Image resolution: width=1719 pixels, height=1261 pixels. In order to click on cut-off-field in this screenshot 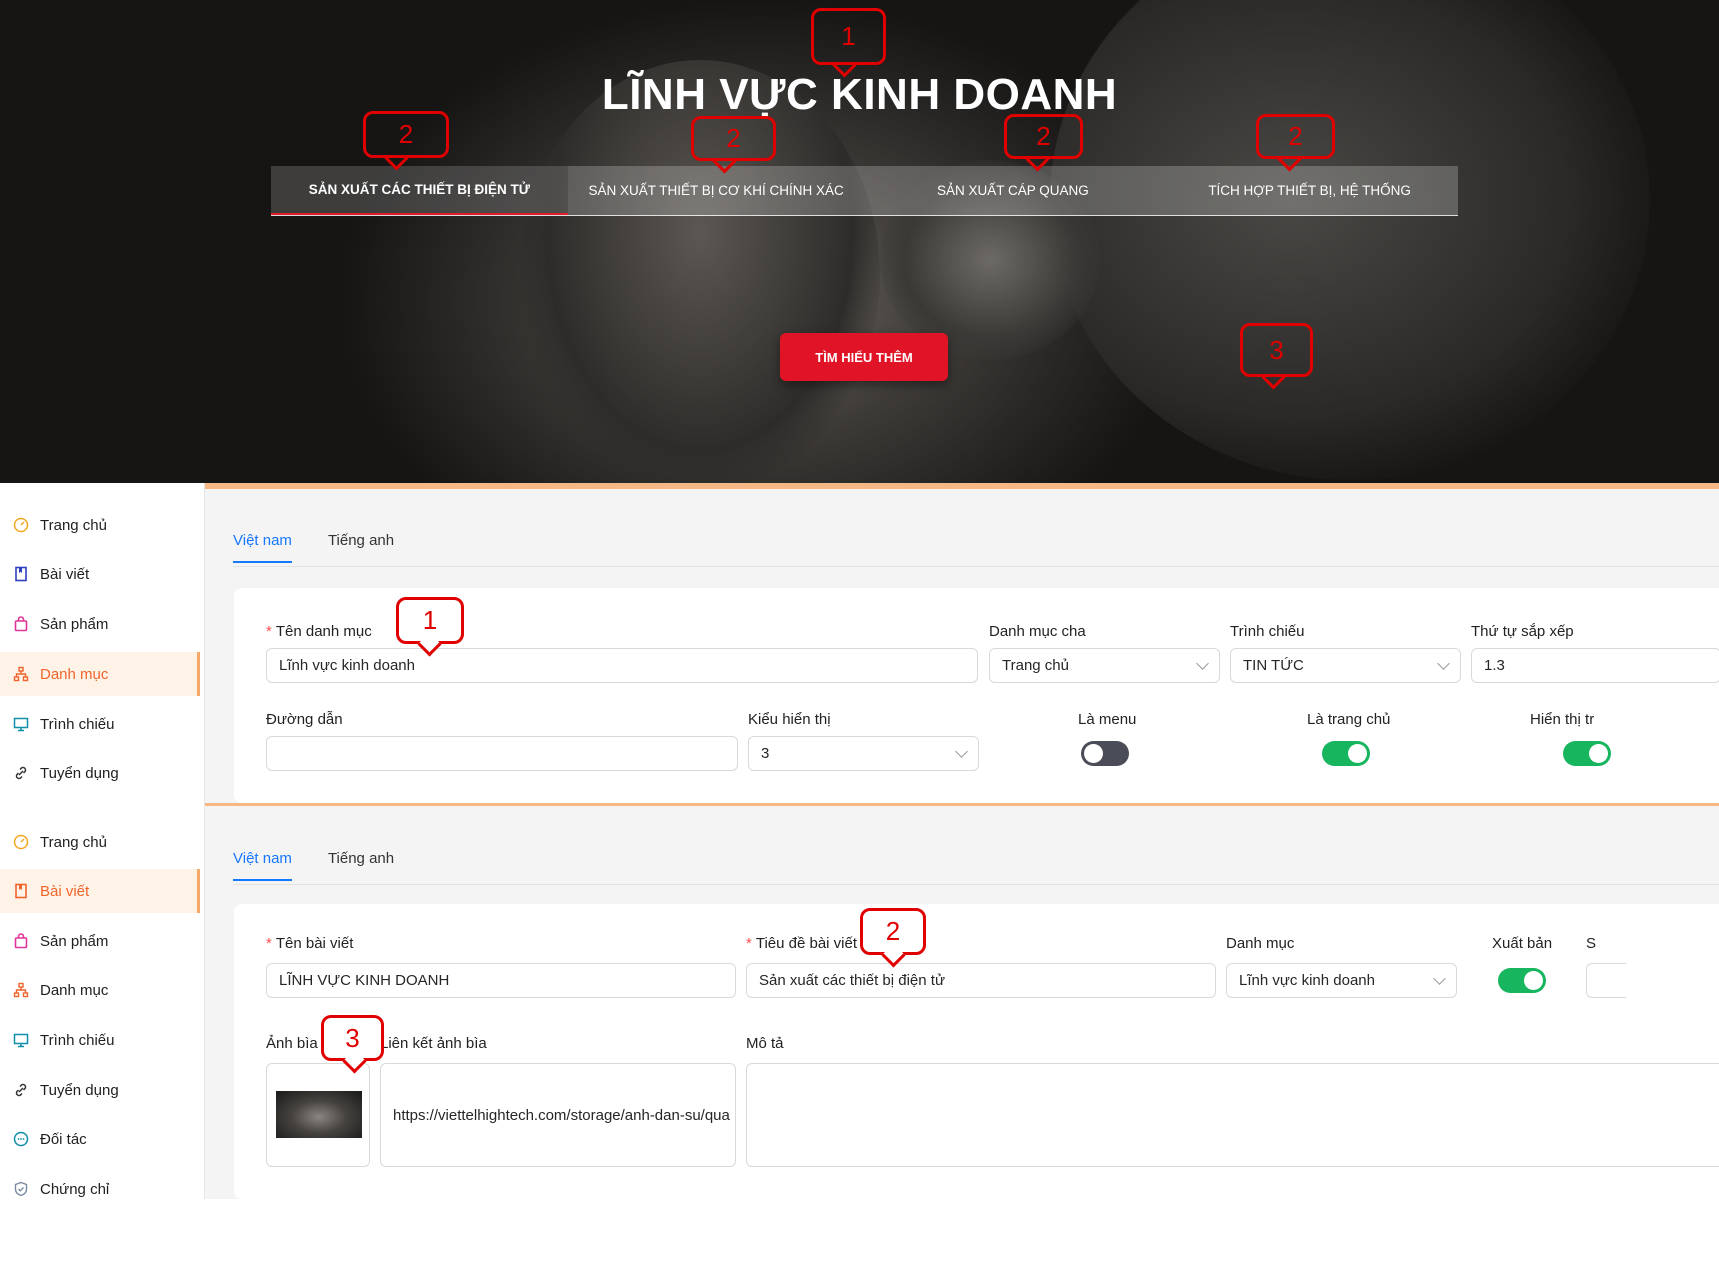, I will do `click(1606, 980)`.